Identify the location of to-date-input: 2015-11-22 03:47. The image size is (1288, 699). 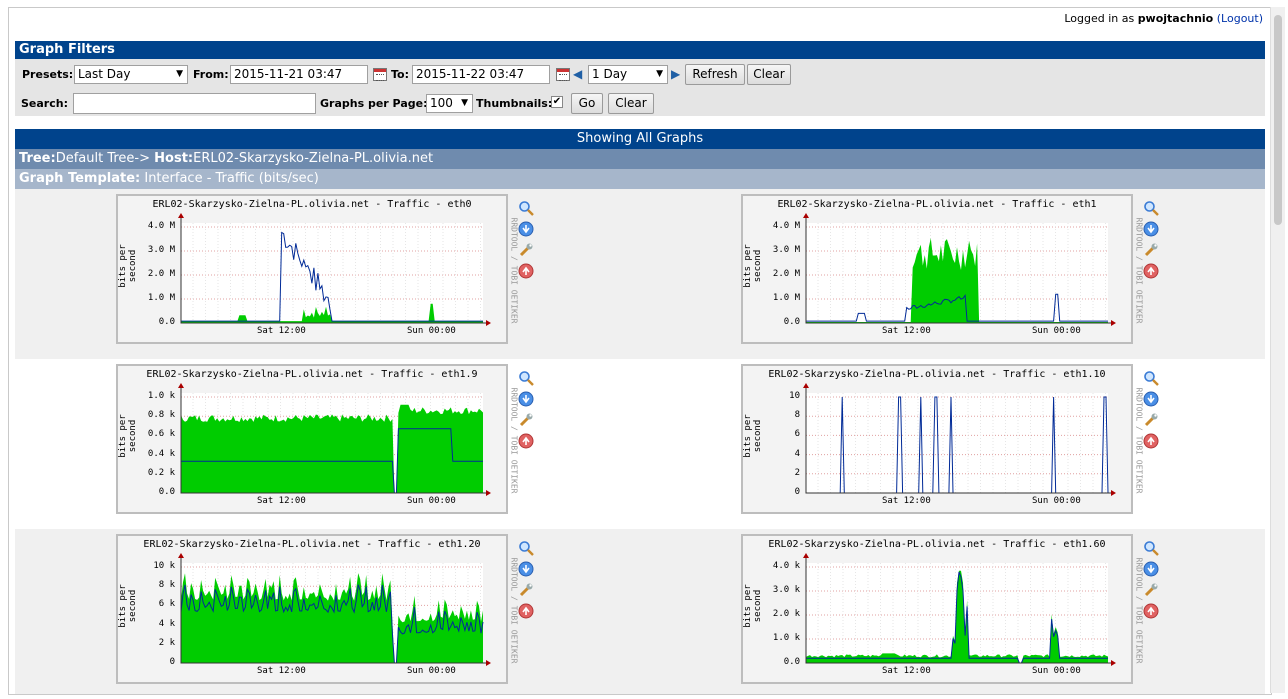
(481, 74).